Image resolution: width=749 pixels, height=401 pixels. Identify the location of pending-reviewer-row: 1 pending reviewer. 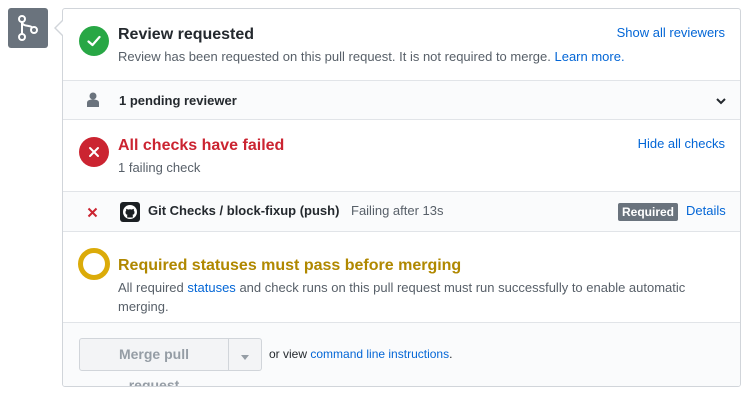
(401, 100).